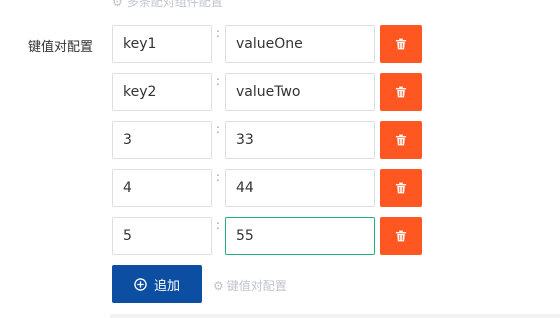 This screenshot has width=560, height=318. I want to click on divider, so click(335, 316).